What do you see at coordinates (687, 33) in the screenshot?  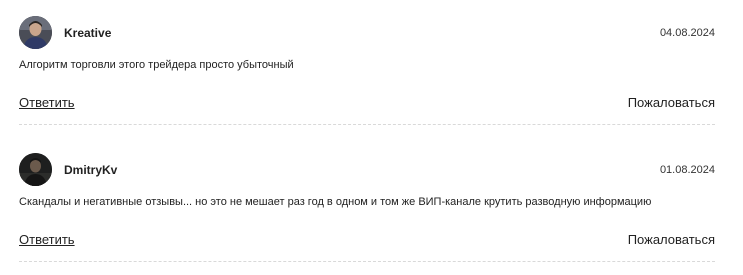 I see `comment-date: 04.08.2024` at bounding box center [687, 33].